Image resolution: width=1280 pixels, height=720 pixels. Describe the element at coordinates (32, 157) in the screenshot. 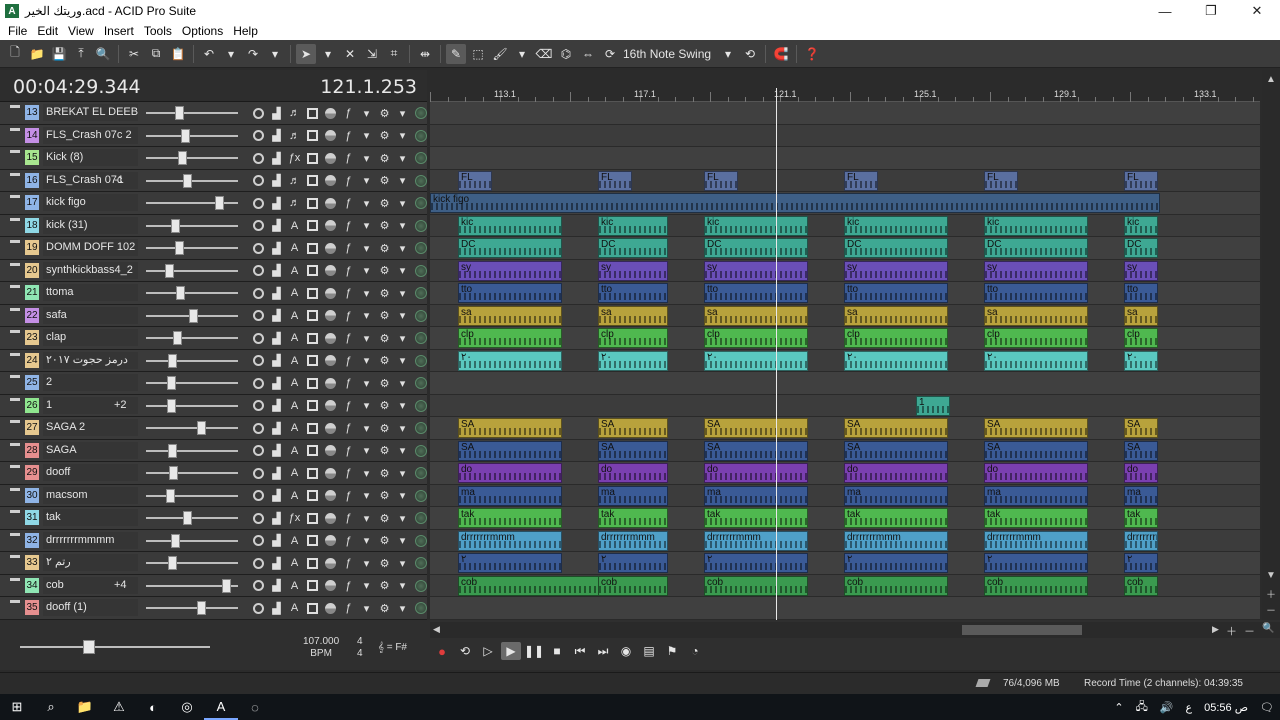

I see `track-number: 15` at that location.